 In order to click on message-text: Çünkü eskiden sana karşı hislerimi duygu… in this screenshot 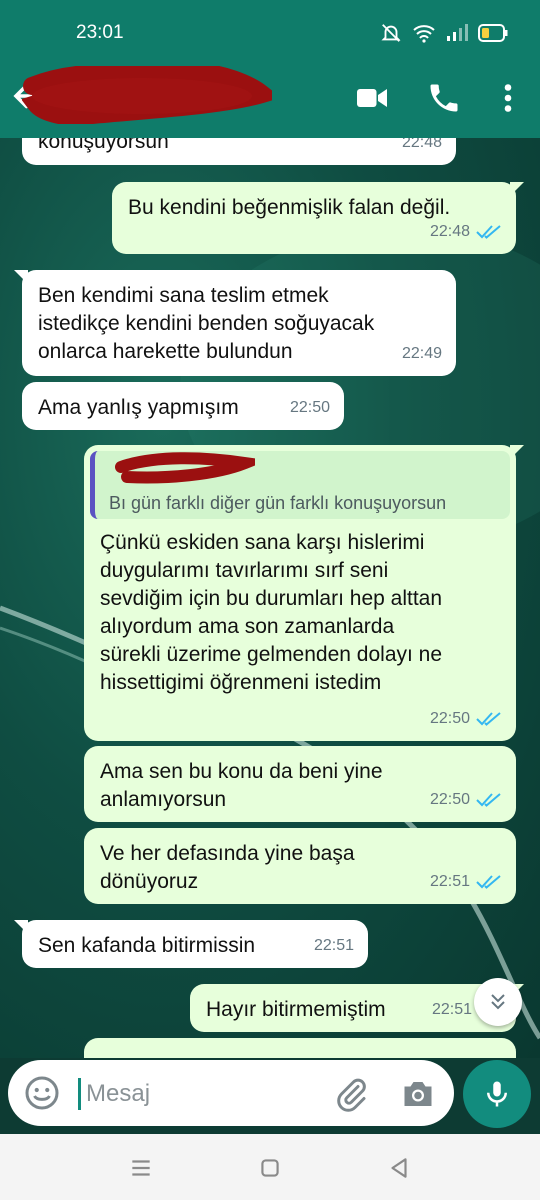, I will do `click(271, 612)`.